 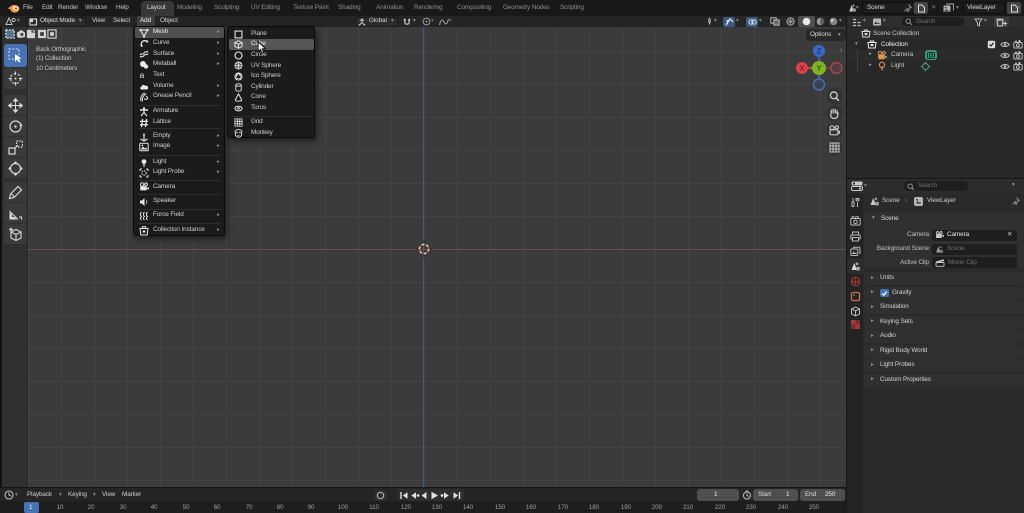 What do you see at coordinates (802, 68) in the screenshot?
I see `svg-text: X` at bounding box center [802, 68].